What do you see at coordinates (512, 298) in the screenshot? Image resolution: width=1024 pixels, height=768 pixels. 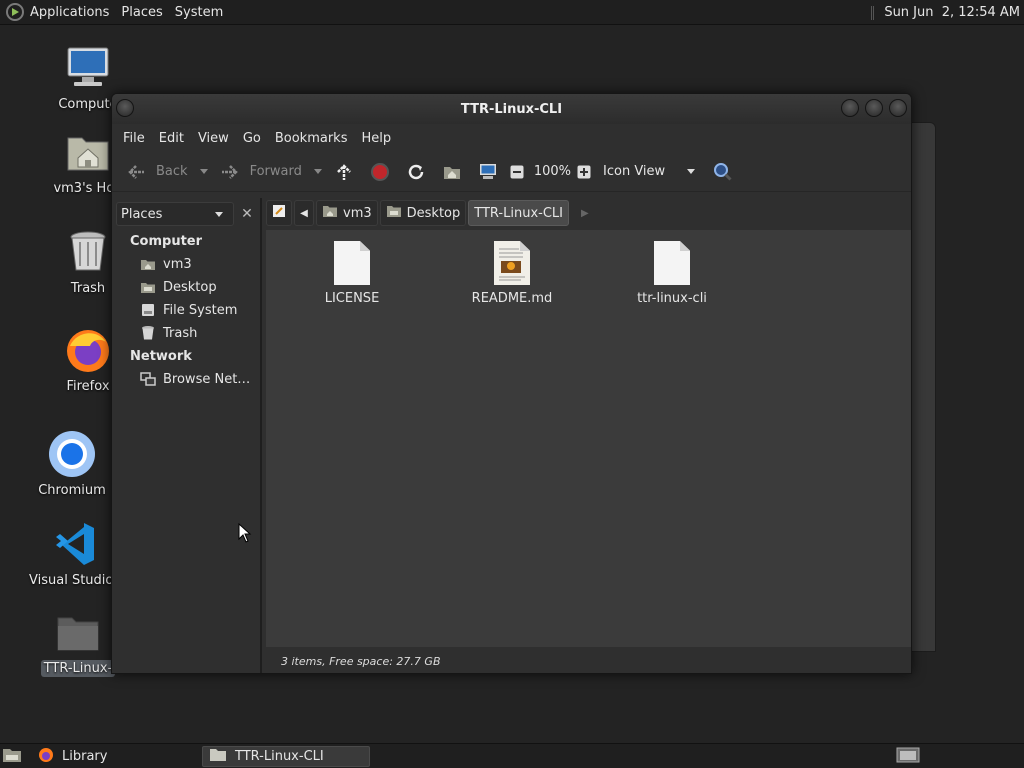 I see `file-name: README.md` at bounding box center [512, 298].